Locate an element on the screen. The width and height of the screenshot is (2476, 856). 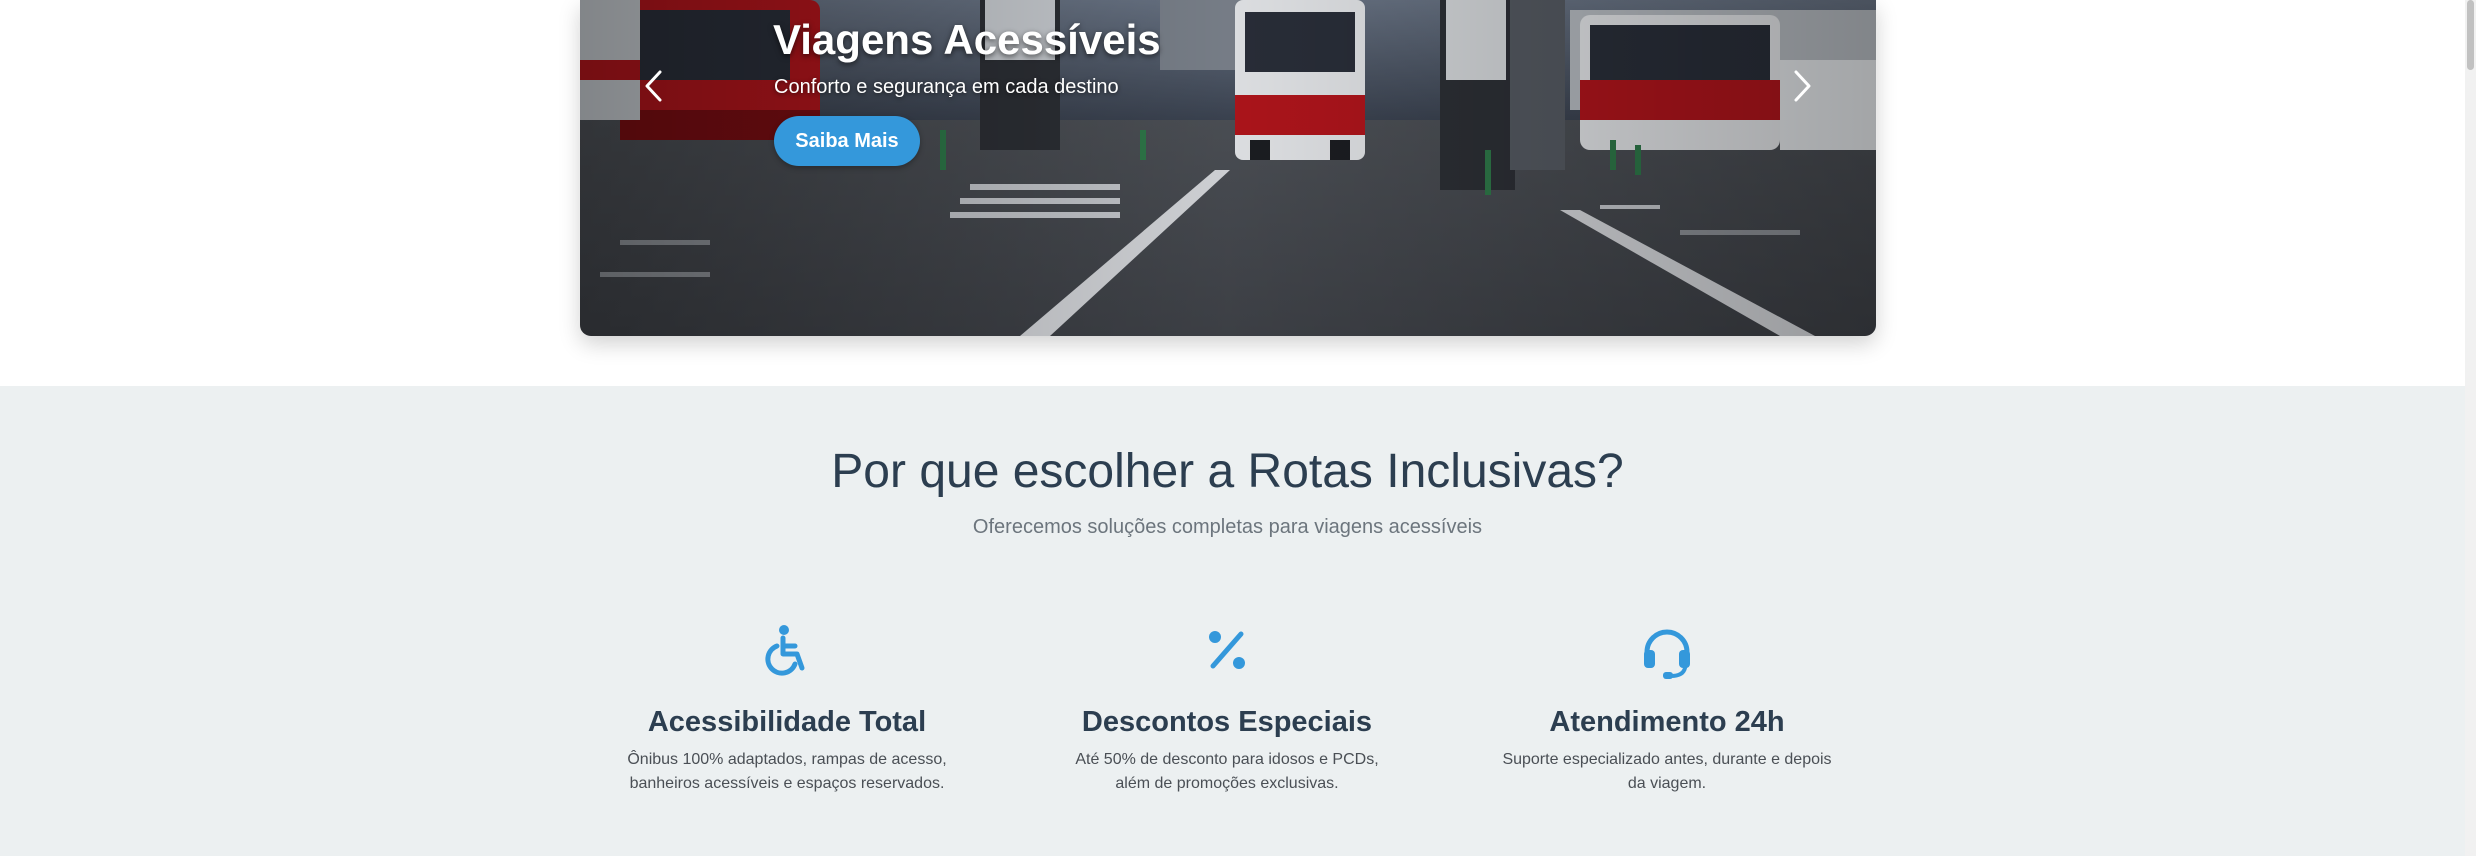
feature-title: Atendimento 24h is located at coordinates (1667, 722).